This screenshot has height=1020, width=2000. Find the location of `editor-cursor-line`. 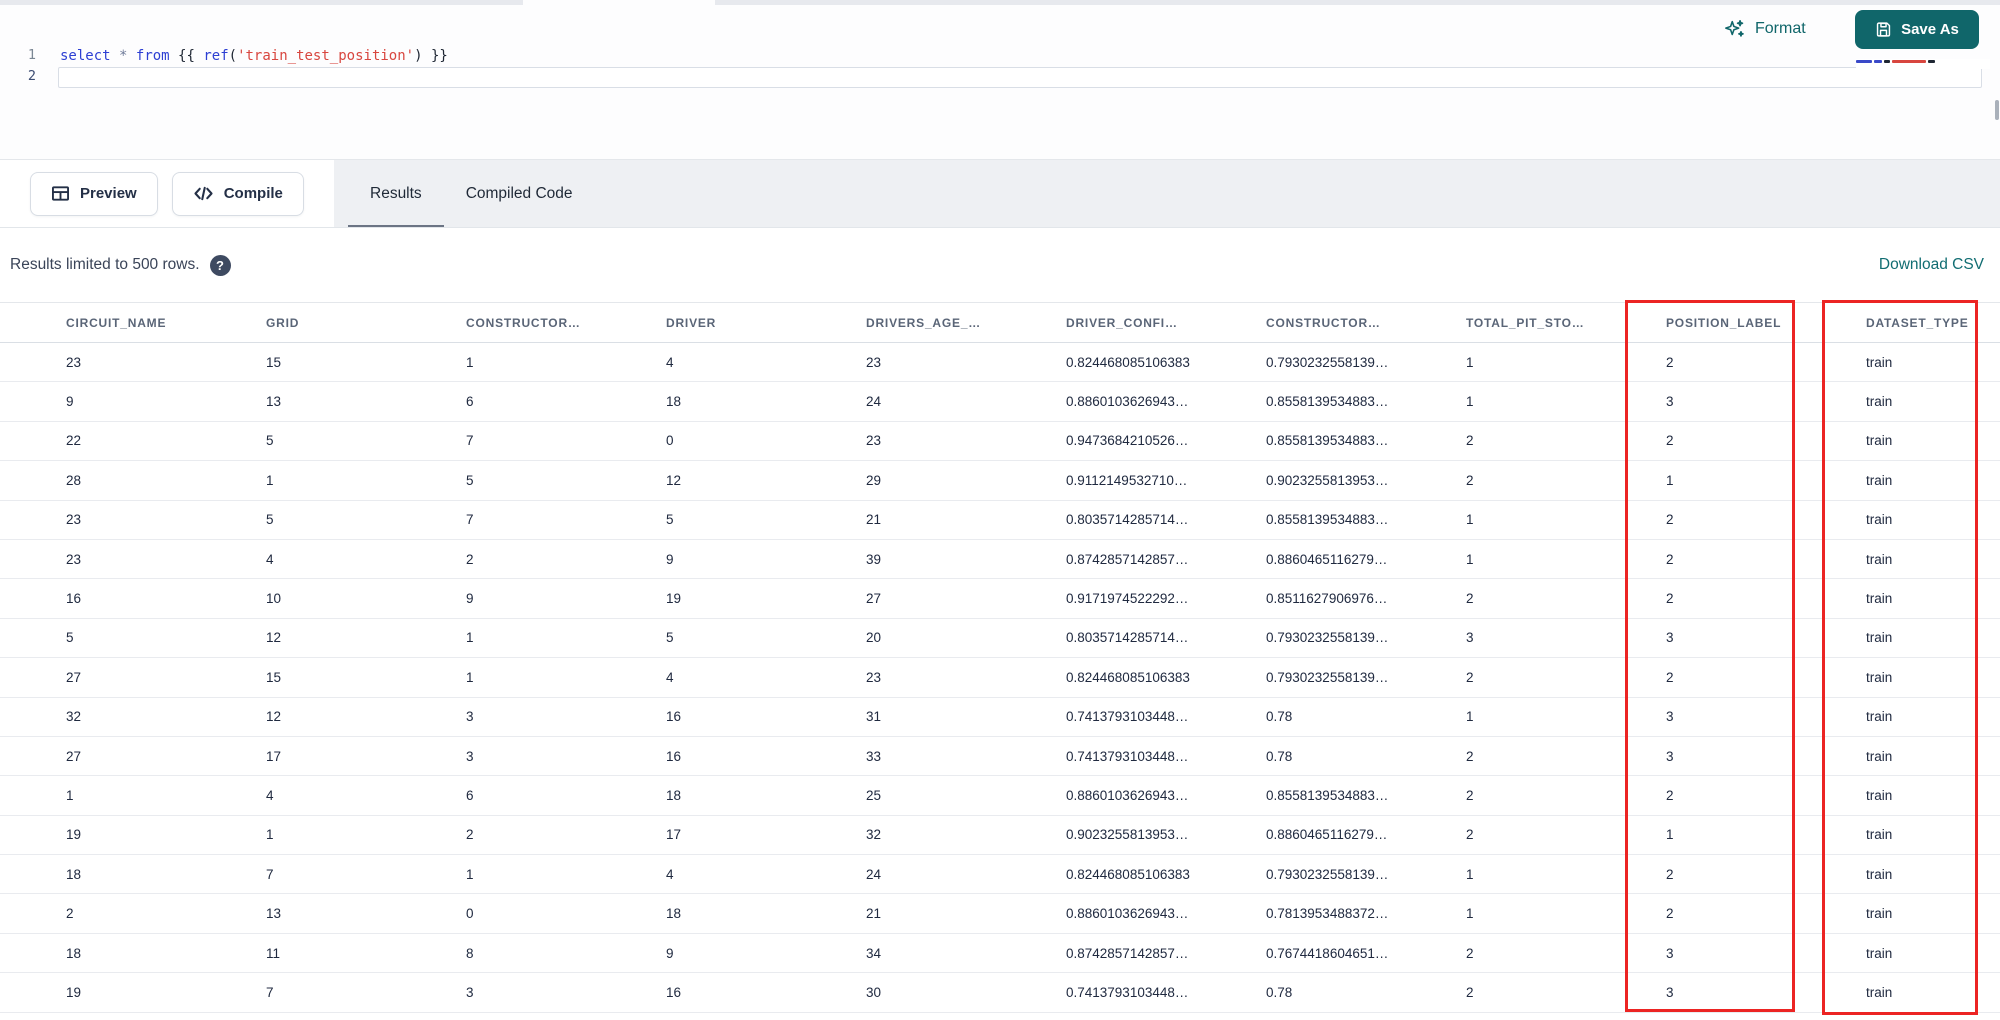

editor-cursor-line is located at coordinates (1020, 77).